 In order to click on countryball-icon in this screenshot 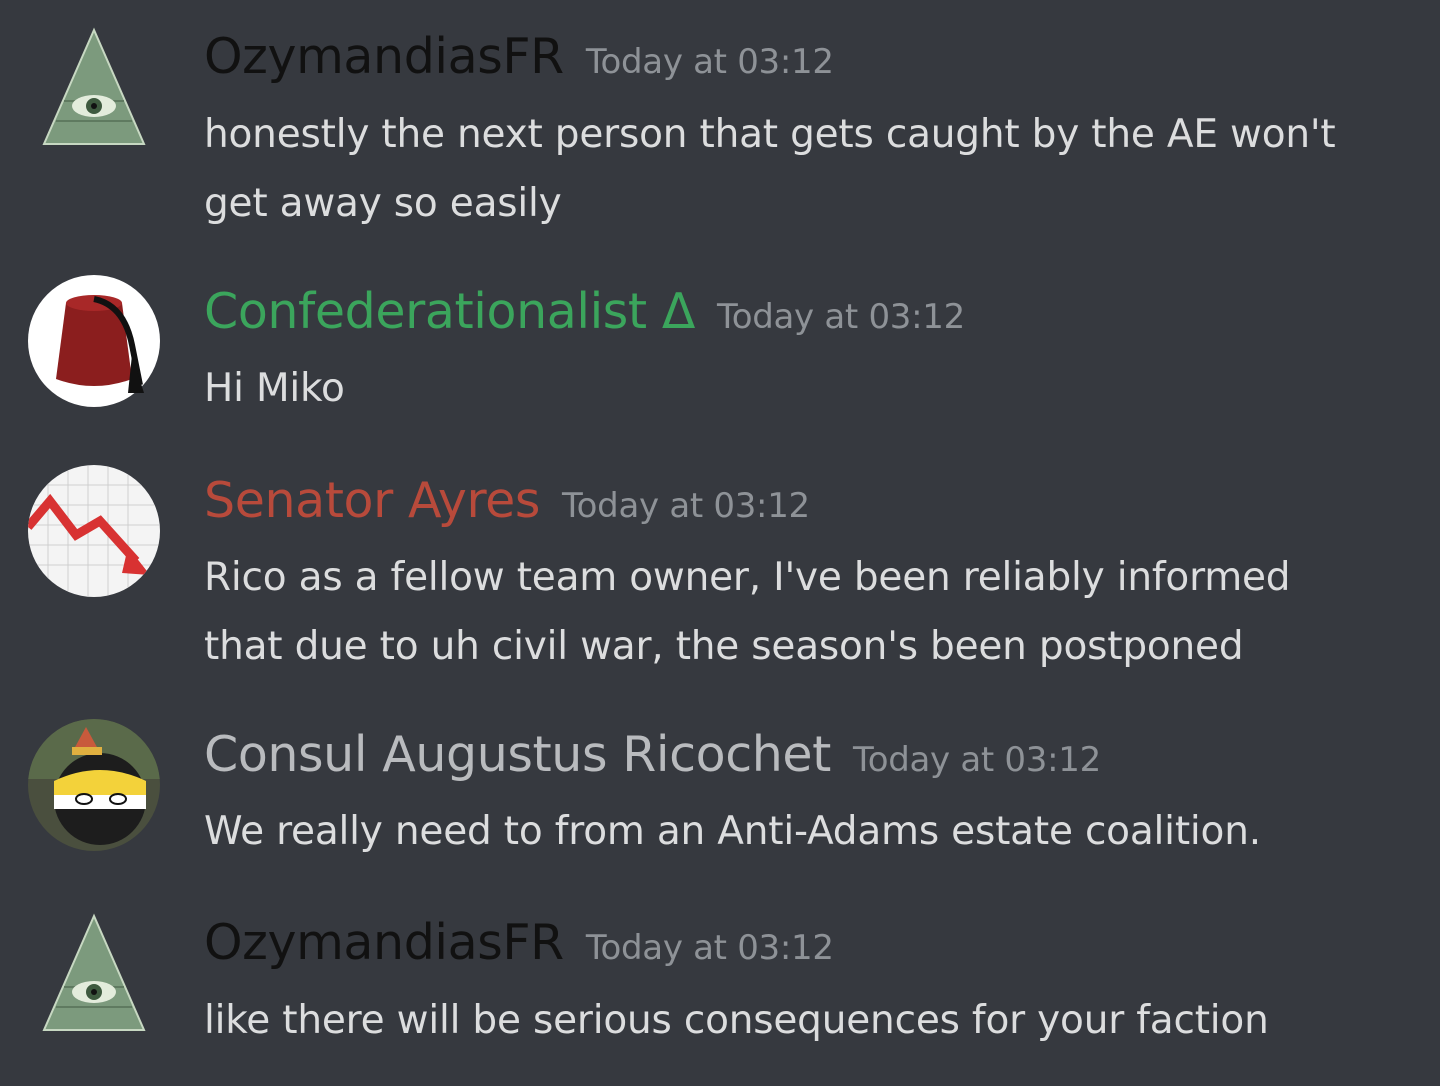, I will do `click(94, 785)`.